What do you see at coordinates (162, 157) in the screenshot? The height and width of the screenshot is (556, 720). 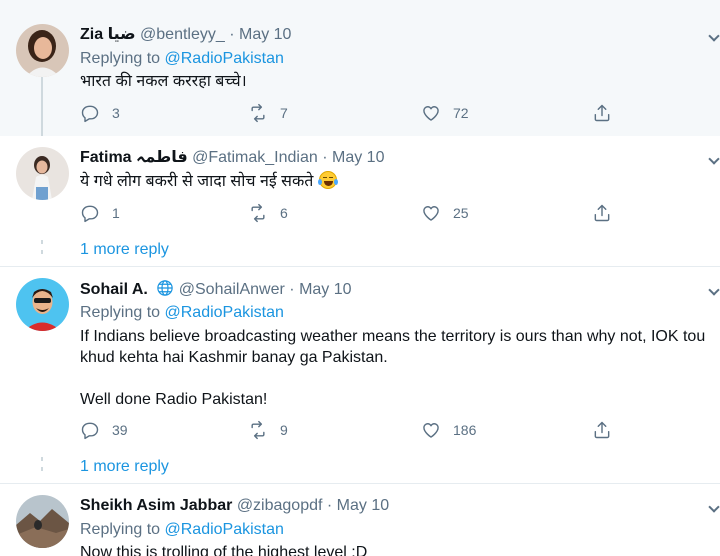 I see `display-name-suffix: فاطمہ` at bounding box center [162, 157].